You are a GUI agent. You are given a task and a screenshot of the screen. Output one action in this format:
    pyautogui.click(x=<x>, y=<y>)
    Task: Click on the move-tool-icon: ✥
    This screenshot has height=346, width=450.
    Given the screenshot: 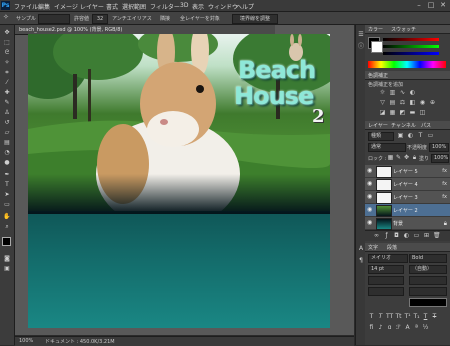 What is the action you would take?
    pyautogui.click(x=7, y=33)
    